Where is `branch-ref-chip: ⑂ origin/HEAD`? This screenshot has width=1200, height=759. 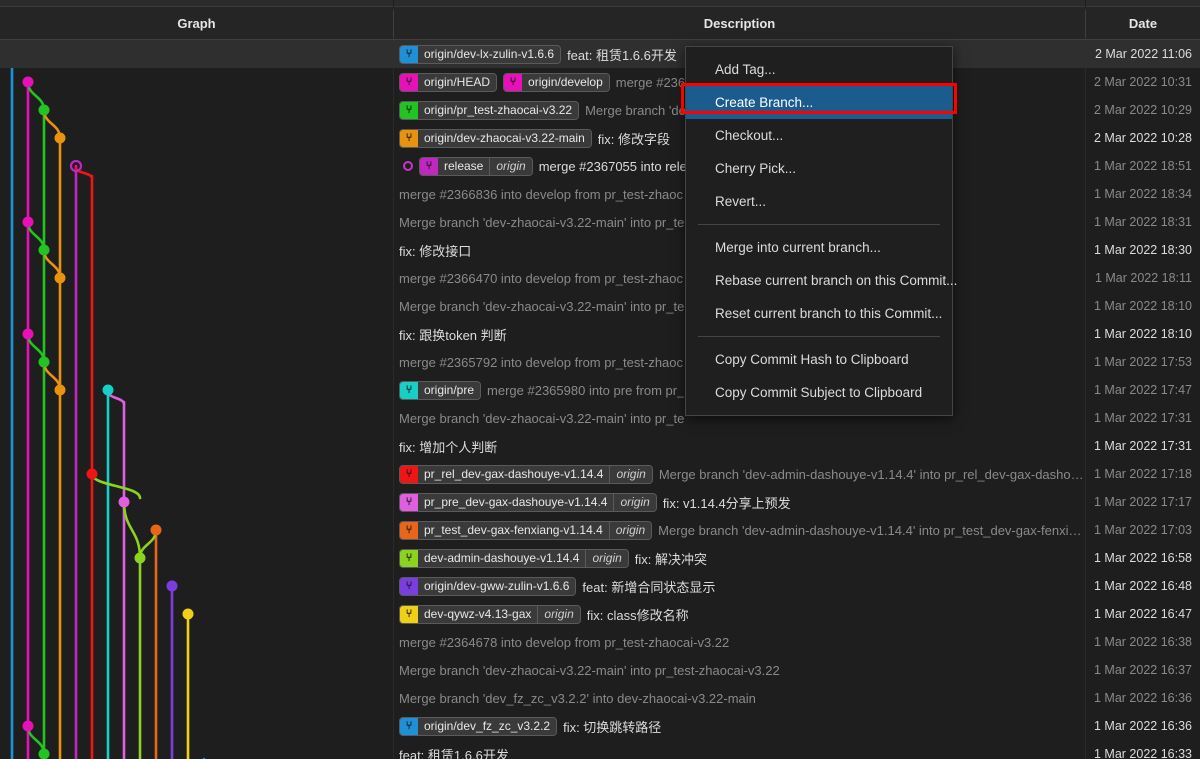 branch-ref-chip: ⑂ origin/HEAD is located at coordinates (448, 82).